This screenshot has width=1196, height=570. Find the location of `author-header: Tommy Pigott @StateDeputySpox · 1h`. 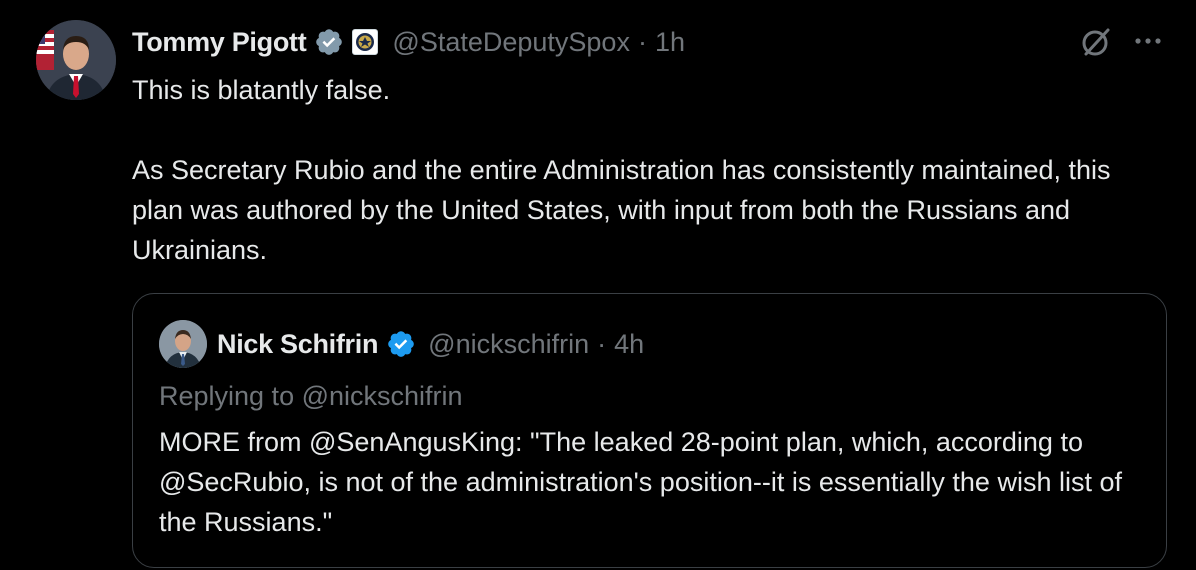

author-header: Tommy Pigott @StateDeputySpox · 1h is located at coordinates (408, 42).